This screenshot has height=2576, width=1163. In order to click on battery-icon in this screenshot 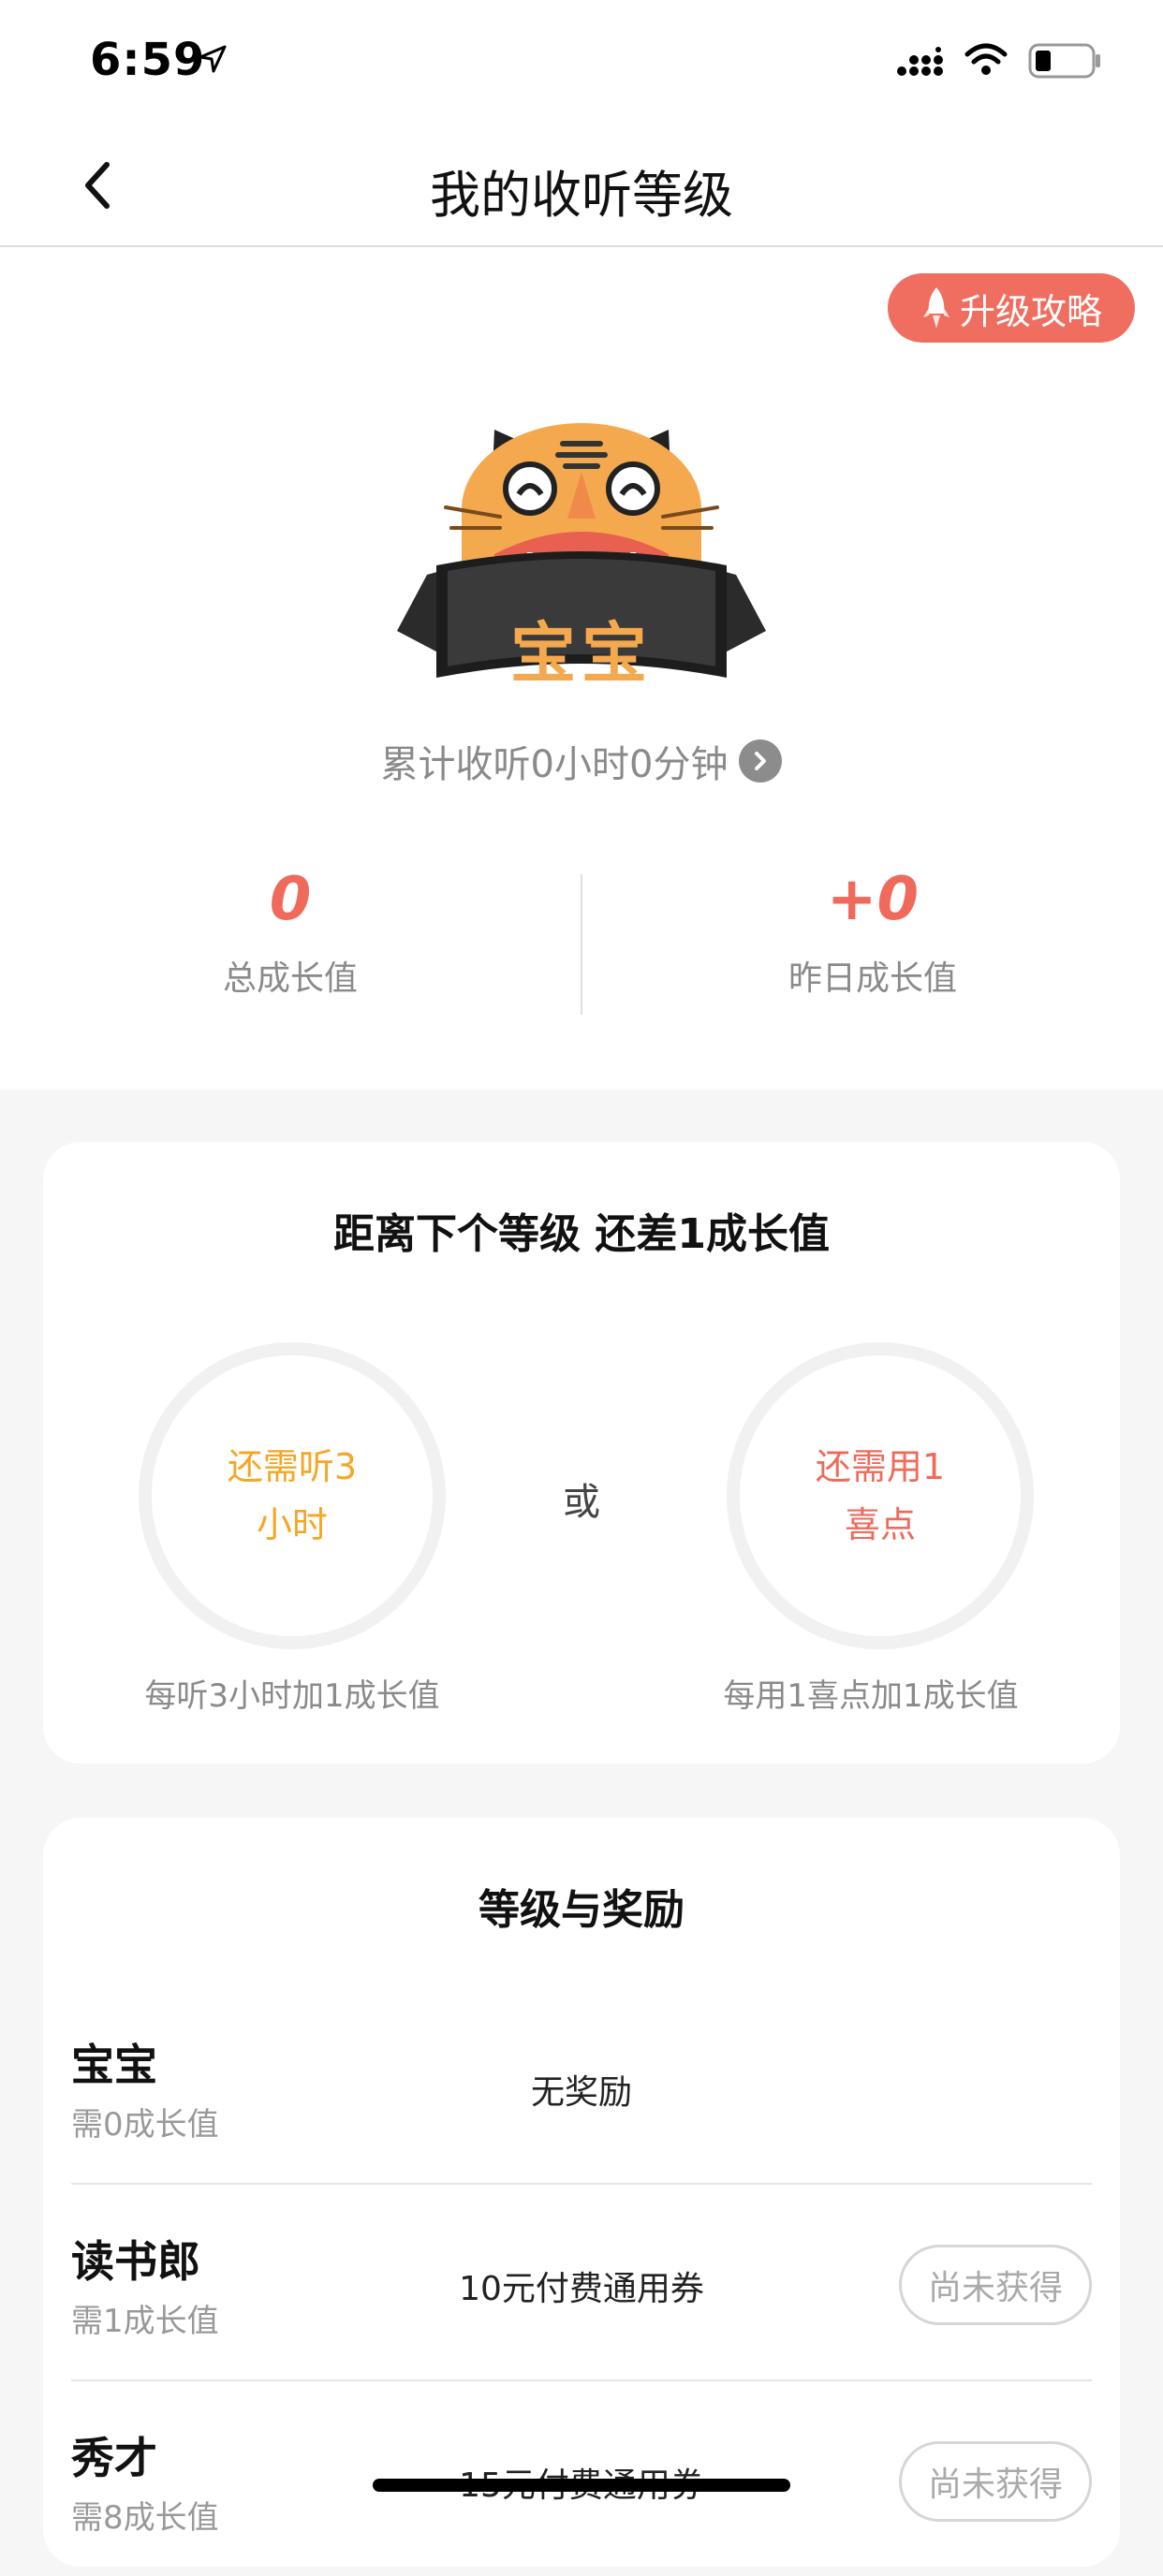, I will do `click(1064, 61)`.